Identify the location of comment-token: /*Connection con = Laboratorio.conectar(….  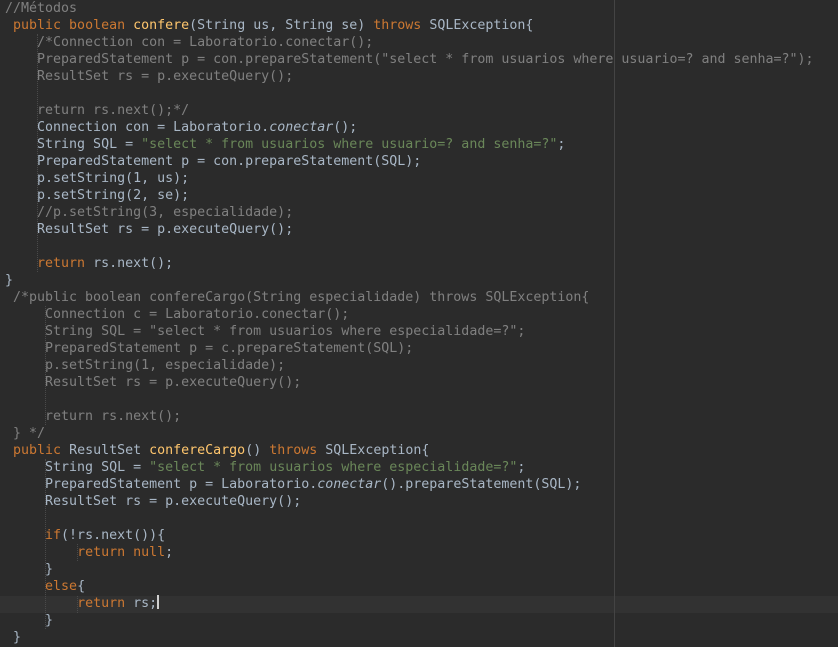
(189, 42).